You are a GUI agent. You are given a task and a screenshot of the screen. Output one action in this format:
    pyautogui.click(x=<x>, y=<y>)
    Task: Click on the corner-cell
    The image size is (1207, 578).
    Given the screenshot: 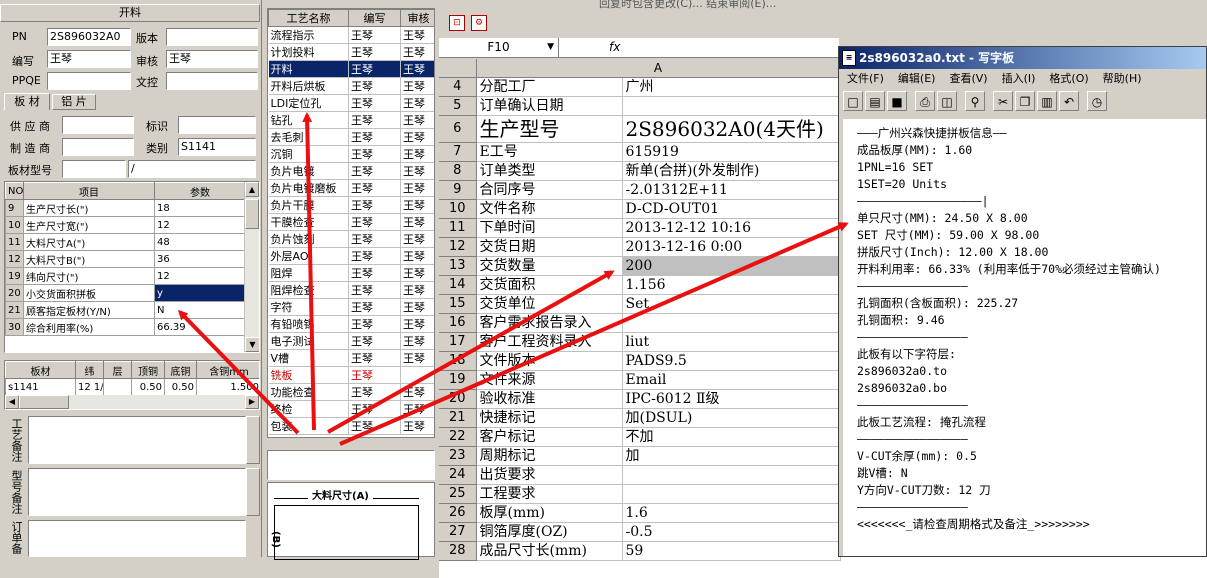 What is the action you would take?
    pyautogui.click(x=458, y=68)
    